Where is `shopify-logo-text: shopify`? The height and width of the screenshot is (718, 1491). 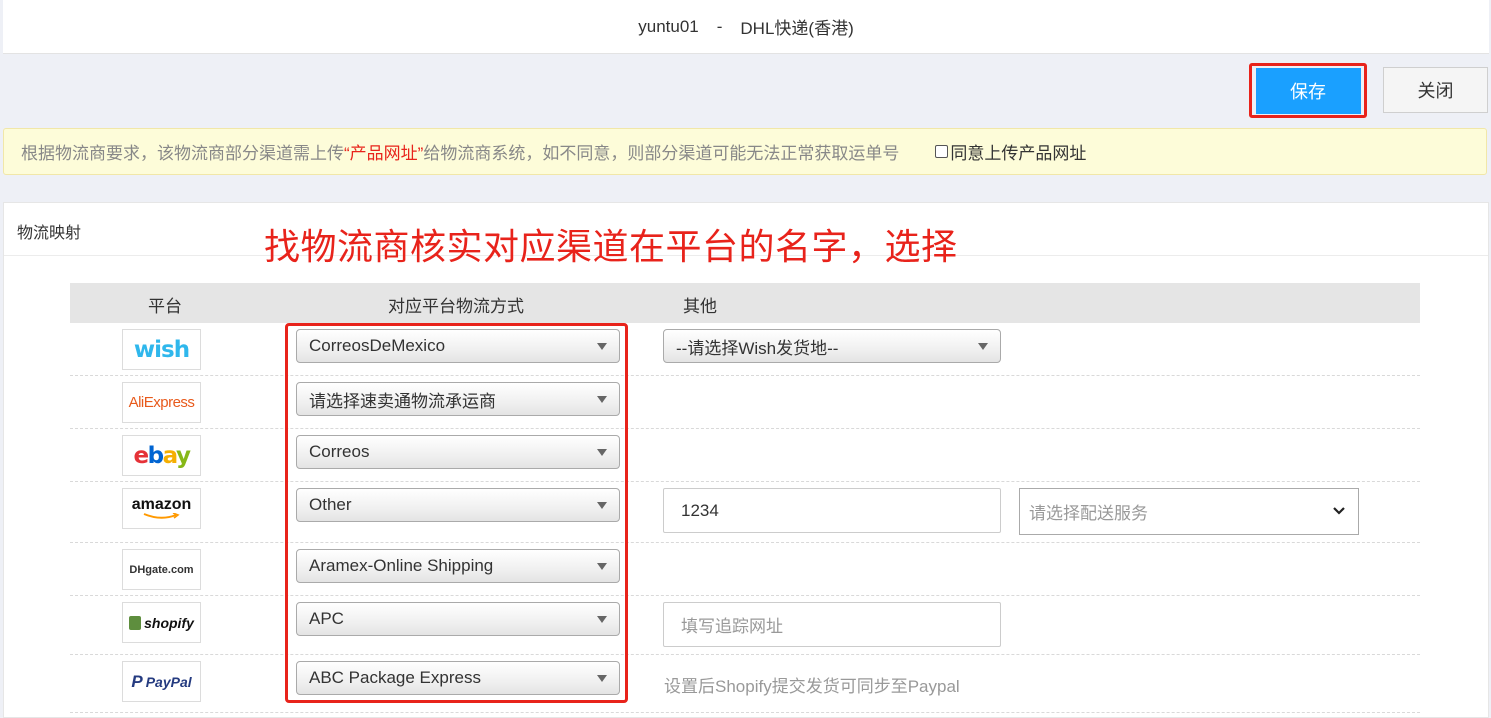 shopify-logo-text: shopify is located at coordinates (169, 622).